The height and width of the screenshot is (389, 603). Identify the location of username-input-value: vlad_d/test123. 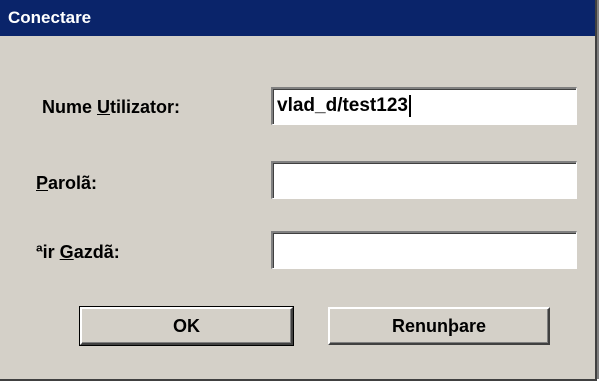
(342, 105).